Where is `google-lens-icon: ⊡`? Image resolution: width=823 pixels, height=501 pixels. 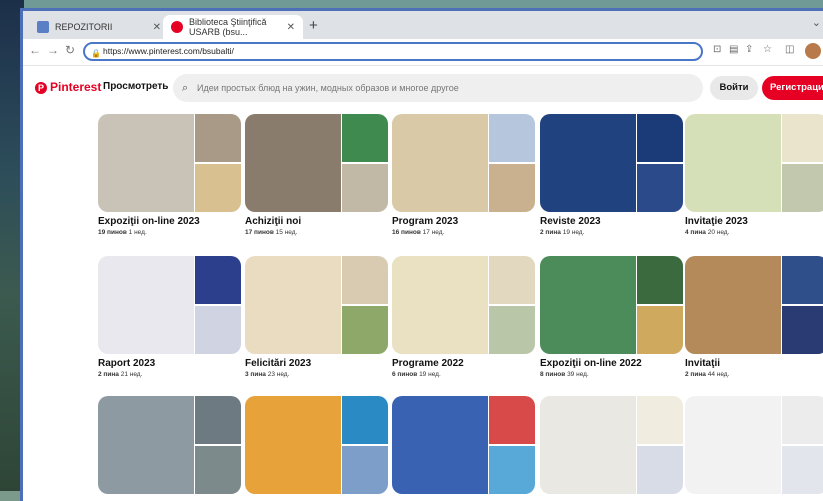
google-lens-icon: ⊡ is located at coordinates (717, 49).